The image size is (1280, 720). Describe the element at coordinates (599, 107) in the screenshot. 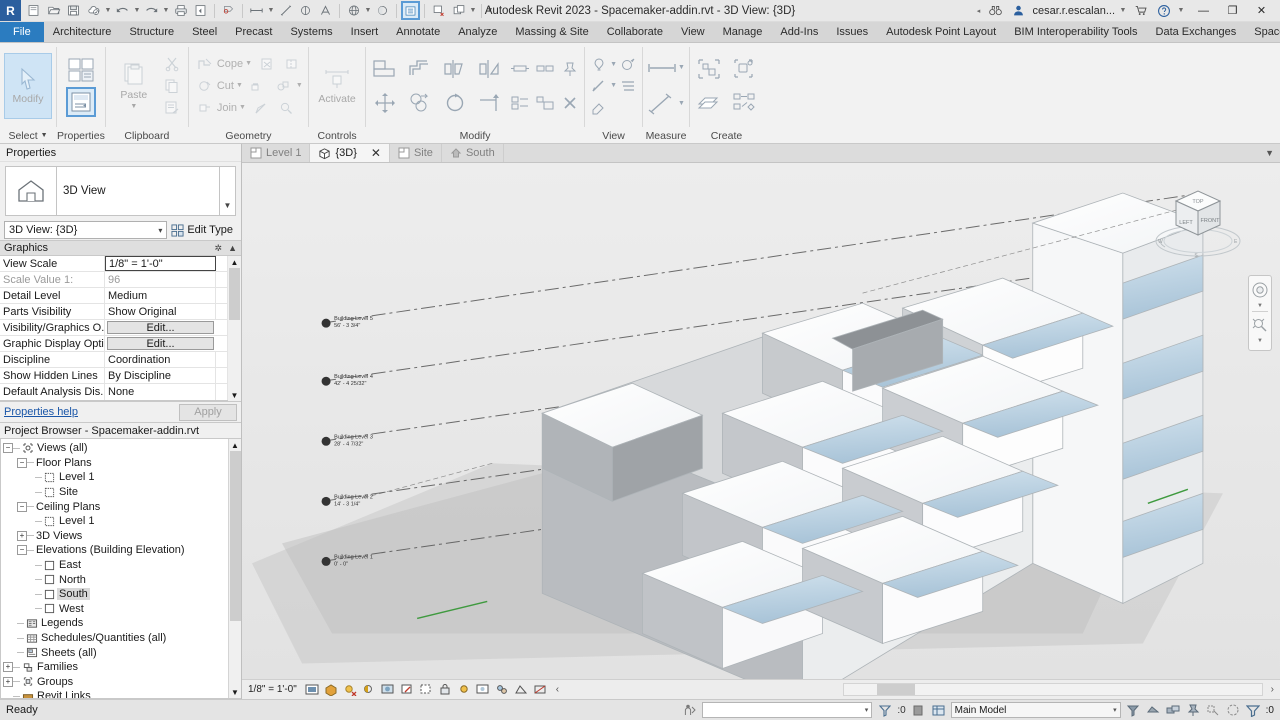

I see `hide-element-icon` at that location.